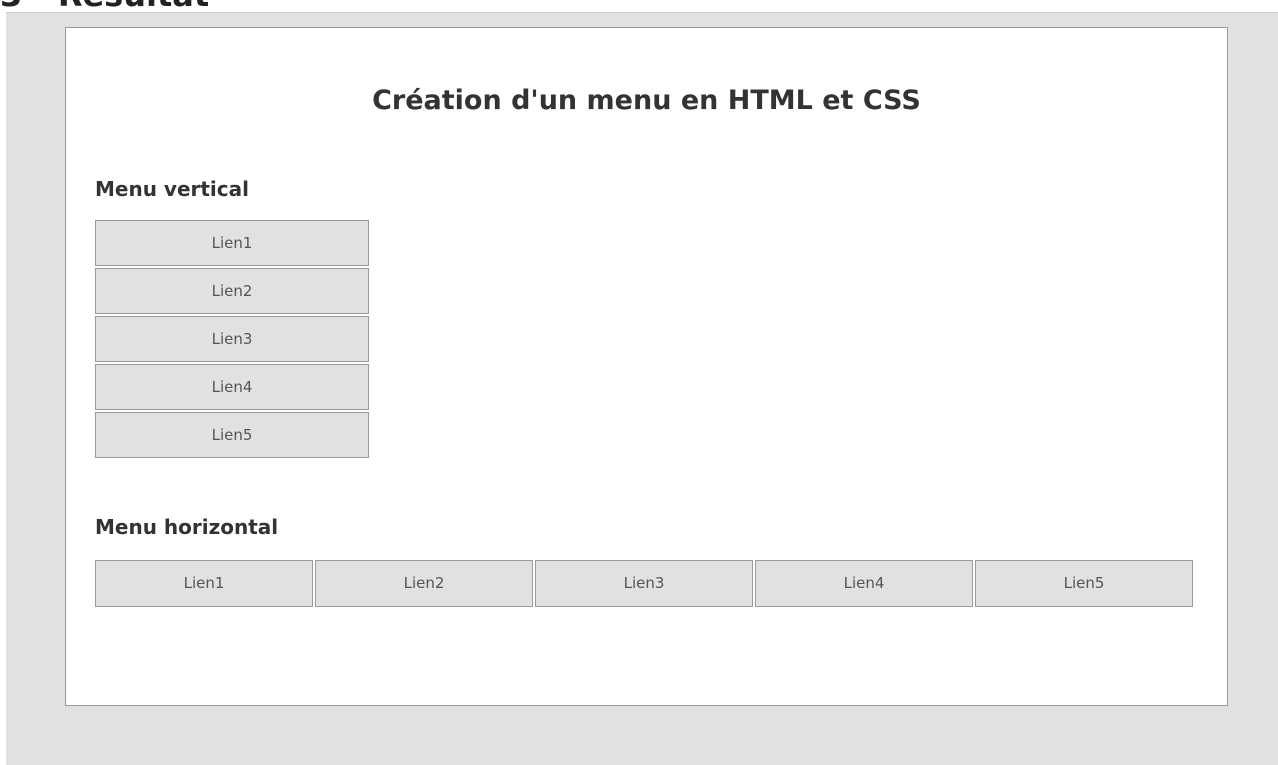  What do you see at coordinates (424, 583) in the screenshot?
I see `horizontal-menu-item-2: Lien2` at bounding box center [424, 583].